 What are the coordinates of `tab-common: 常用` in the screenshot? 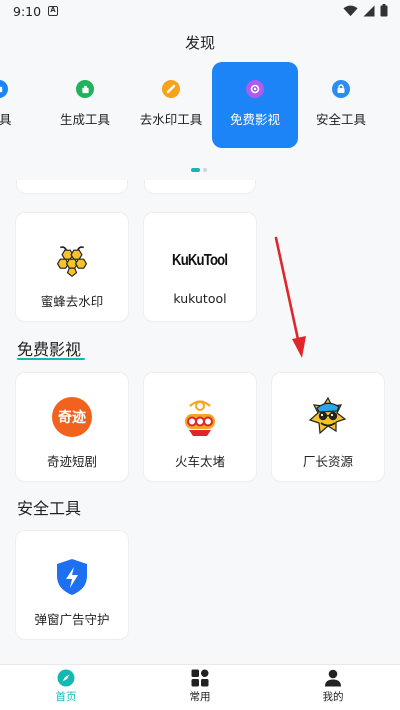 It's located at (200, 686).